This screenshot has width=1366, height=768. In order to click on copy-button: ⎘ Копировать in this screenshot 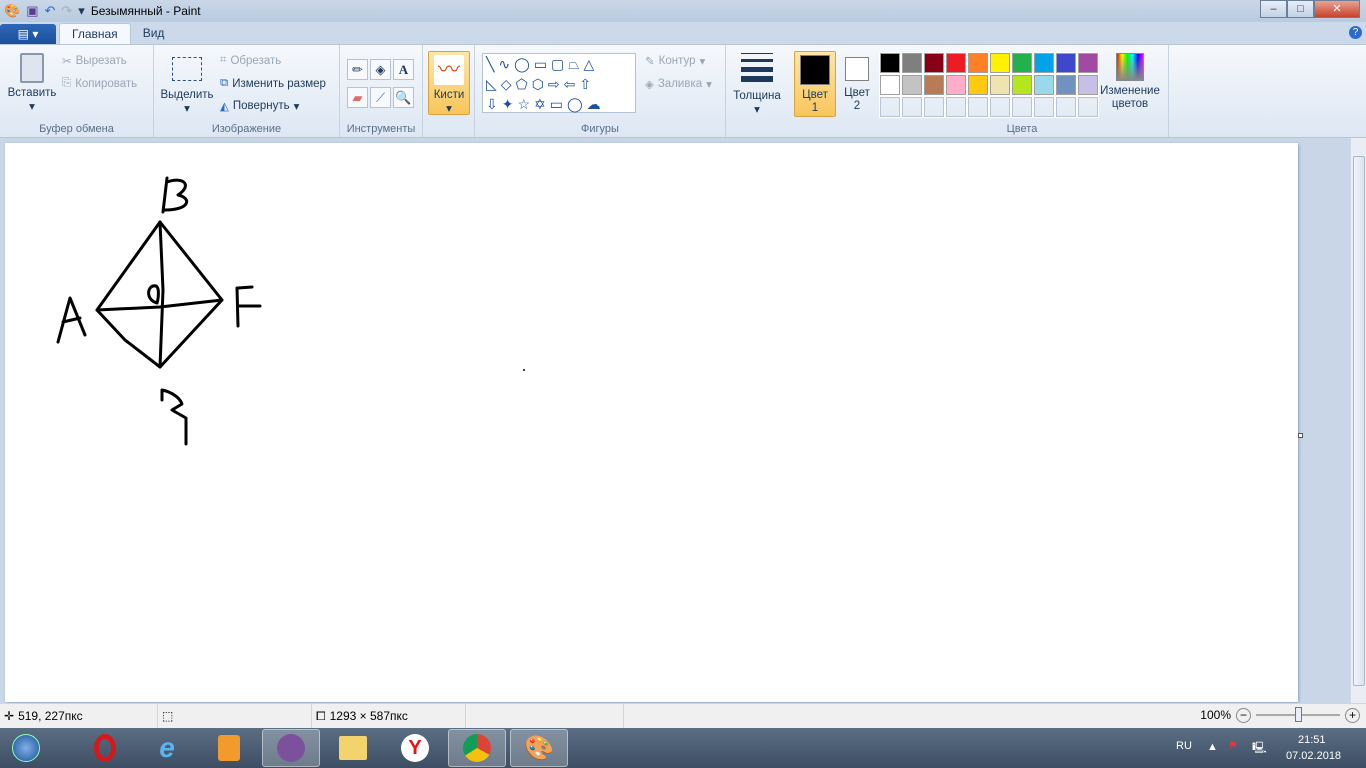, I will do `click(99, 83)`.